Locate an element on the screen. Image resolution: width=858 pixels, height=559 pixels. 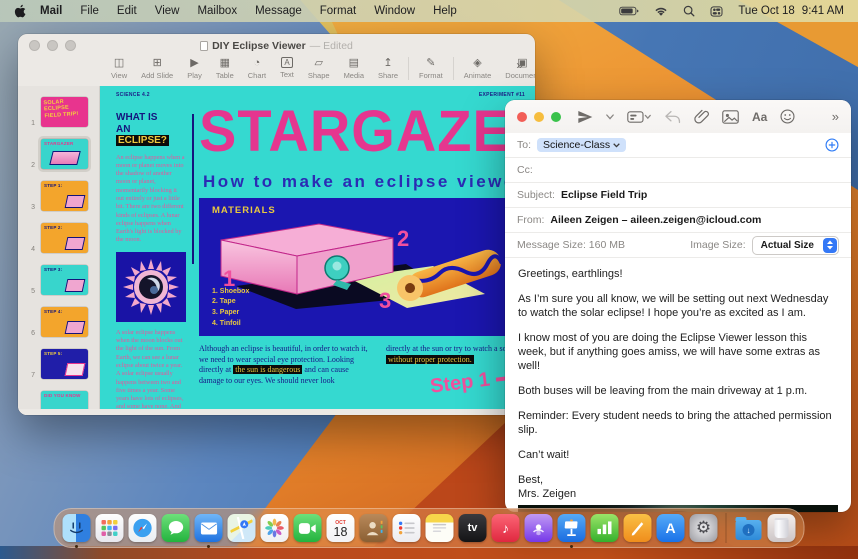
cc-label: Cc: is located at coordinates (525, 170).